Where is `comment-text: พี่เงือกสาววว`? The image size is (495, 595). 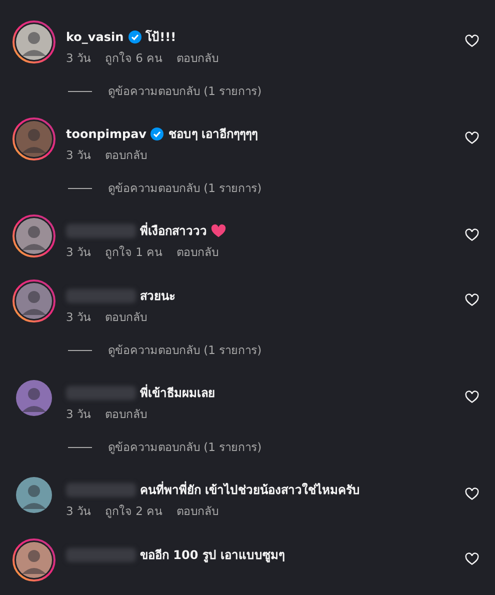 comment-text: พี่เงือกสาววว is located at coordinates (173, 231).